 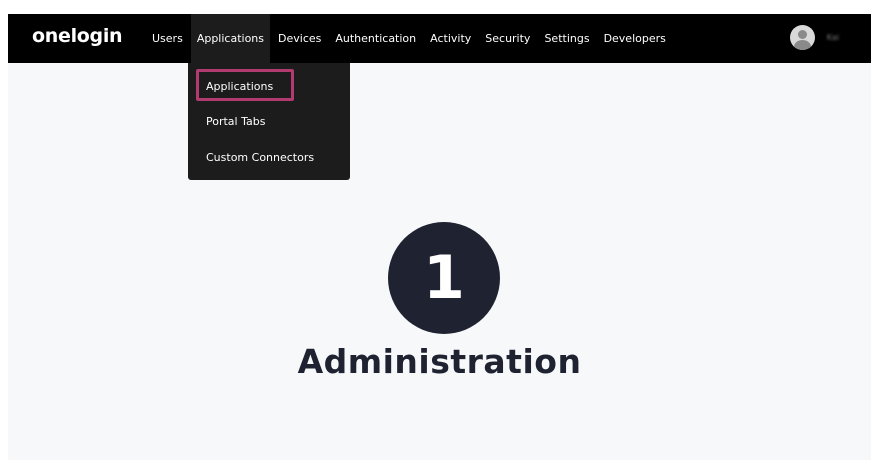 I want to click on onelogin-logo: onelogin, so click(x=77, y=36).